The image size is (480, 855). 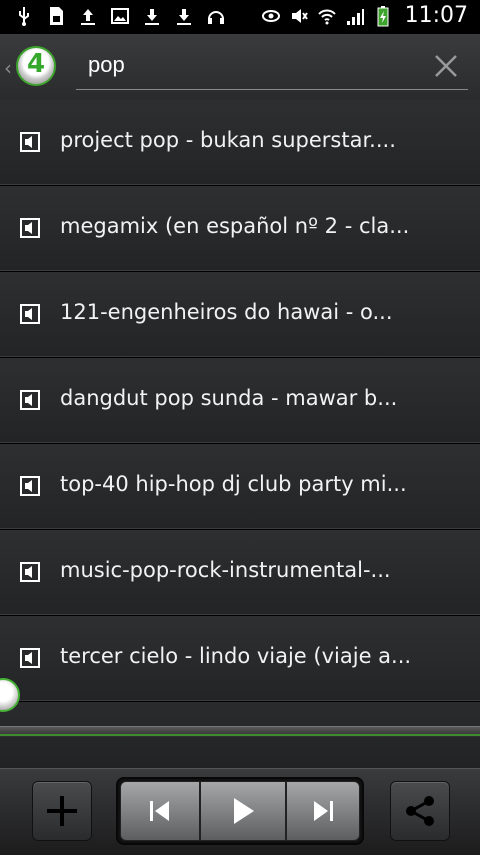 I want to click on app-logo: 4, so click(x=36, y=66).